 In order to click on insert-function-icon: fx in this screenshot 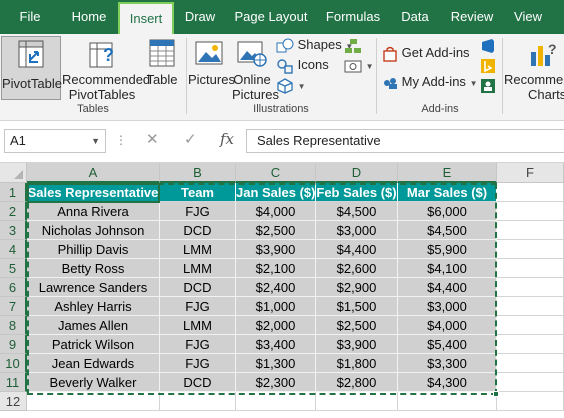, I will do `click(227, 139)`.